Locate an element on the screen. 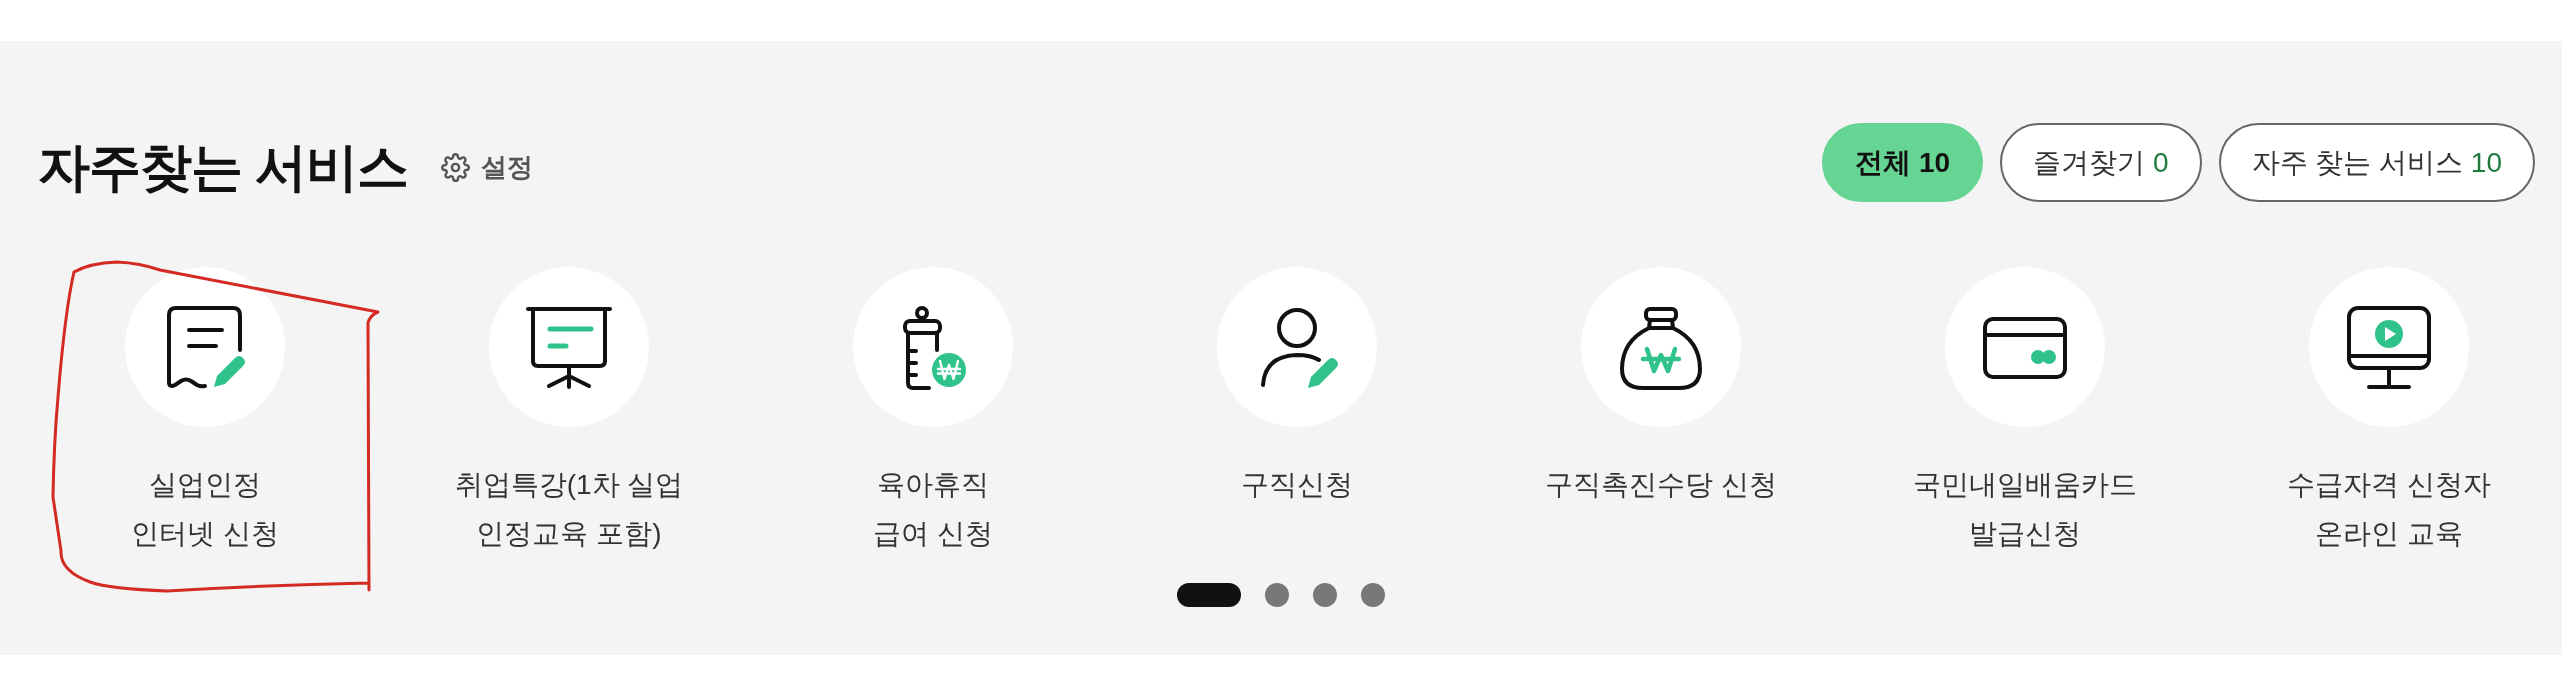  section-title: 자주찾는 서비스 is located at coordinates (223, 167).